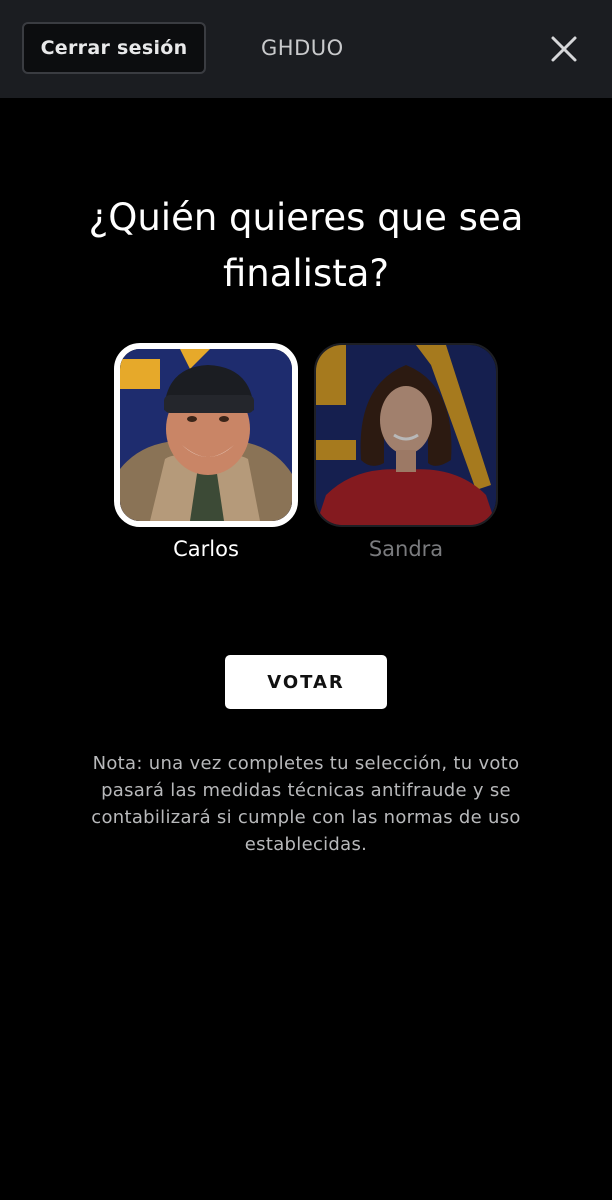 This screenshot has width=612, height=1200. I want to click on brand-title: GHDUO, so click(302, 48).